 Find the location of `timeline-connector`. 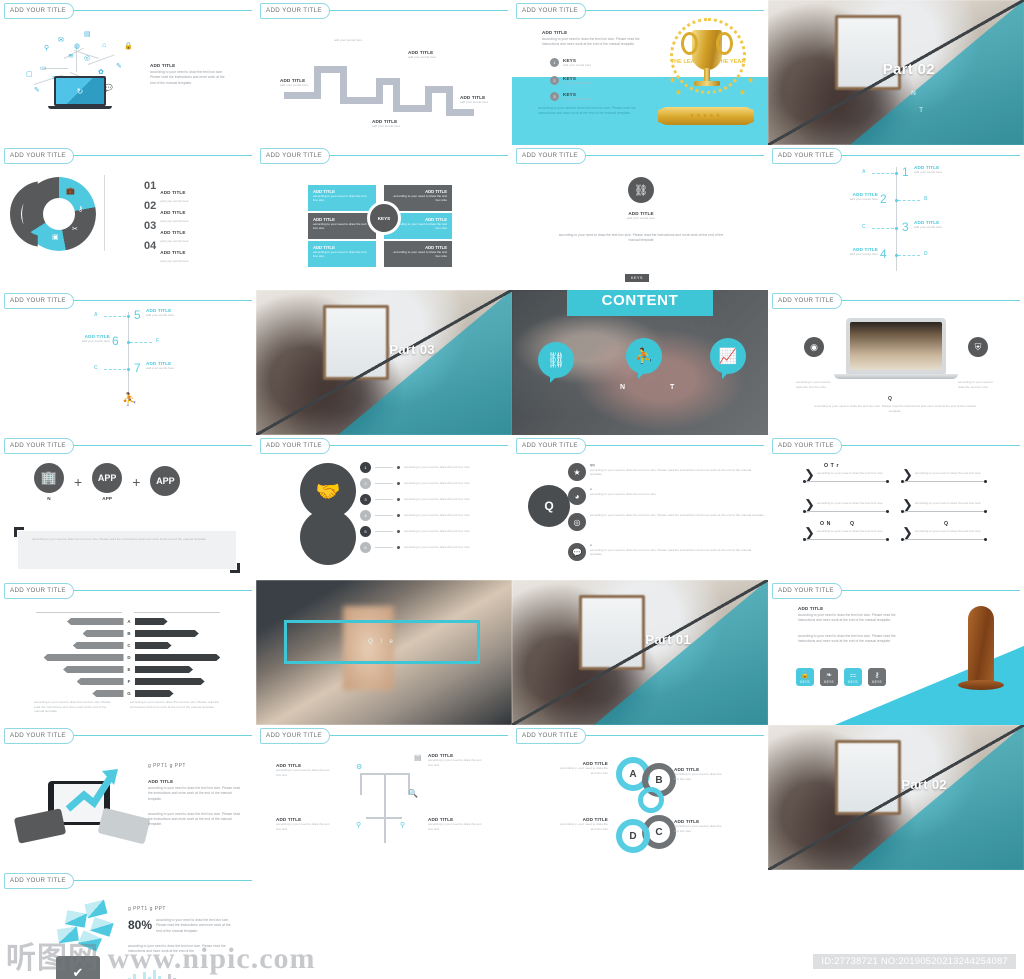

timeline-connector is located at coordinates (115, 369).